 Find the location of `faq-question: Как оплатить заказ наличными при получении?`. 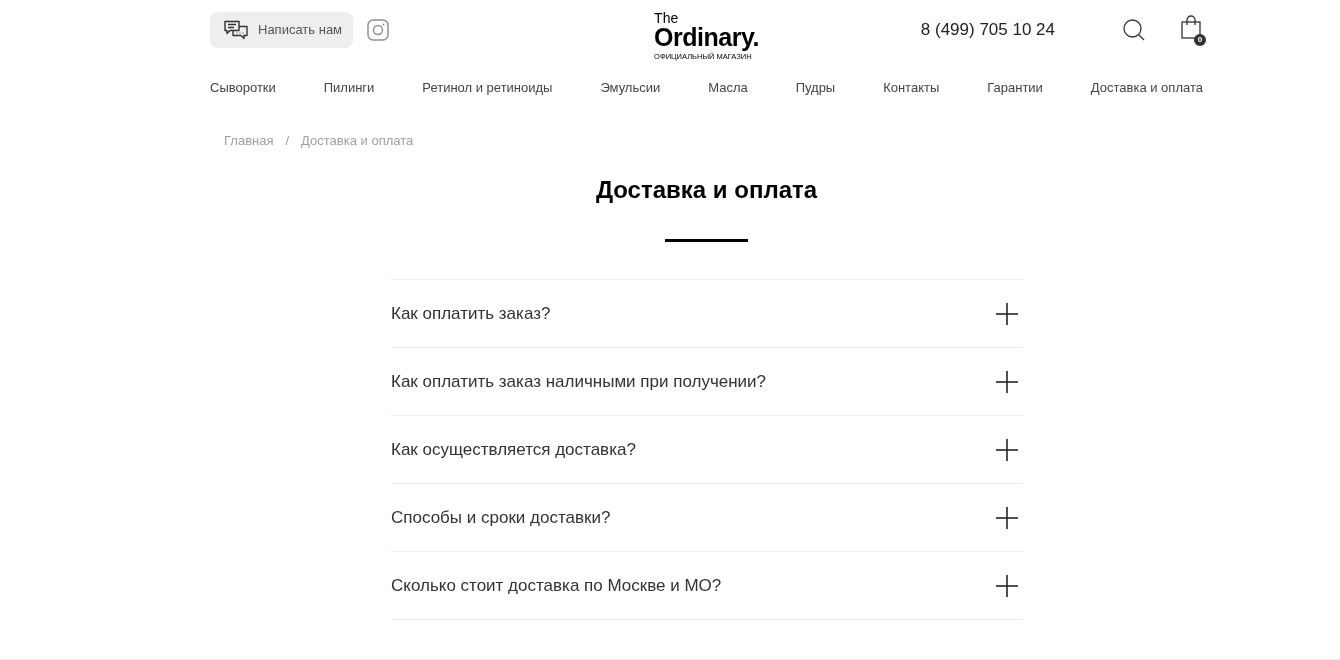

faq-question: Как оплатить заказ наличными при получении? is located at coordinates (707, 381).